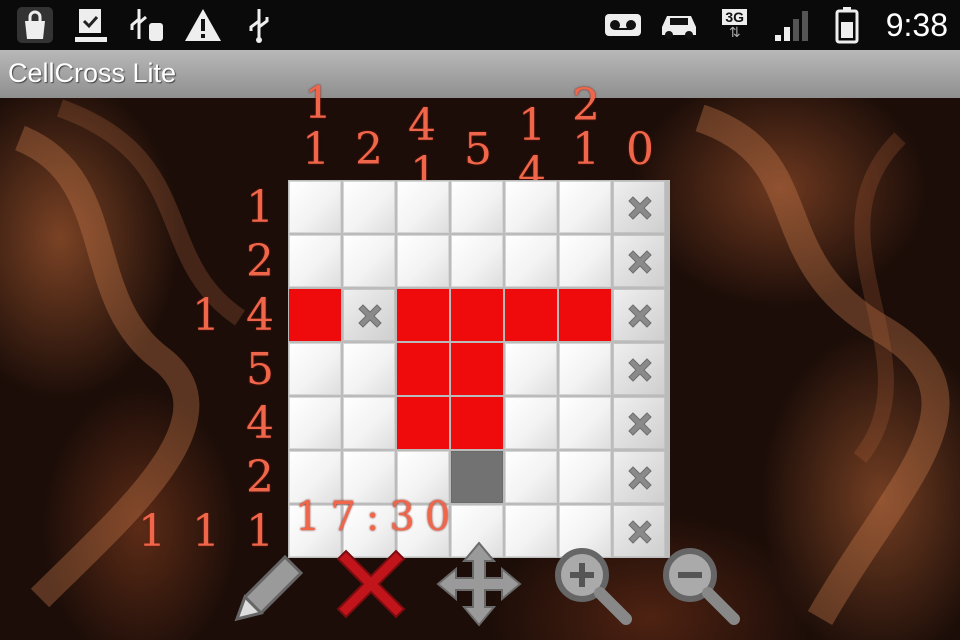 This screenshot has width=960, height=640. I want to click on voicemail-icon, so click(623, 25).